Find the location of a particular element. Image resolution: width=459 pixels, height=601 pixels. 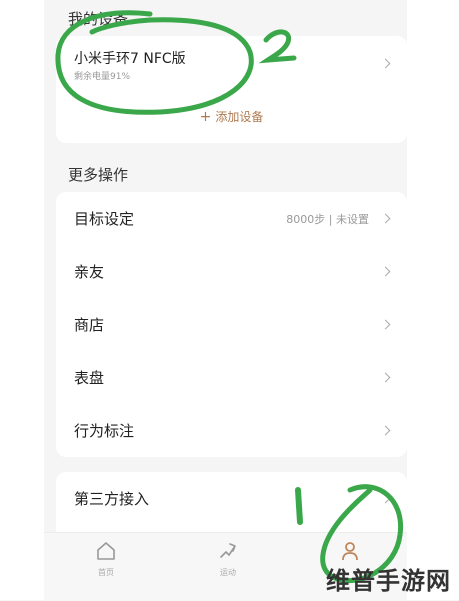

device-row: 小米手环7 NFC版 剩余电量91% is located at coordinates (231, 65).